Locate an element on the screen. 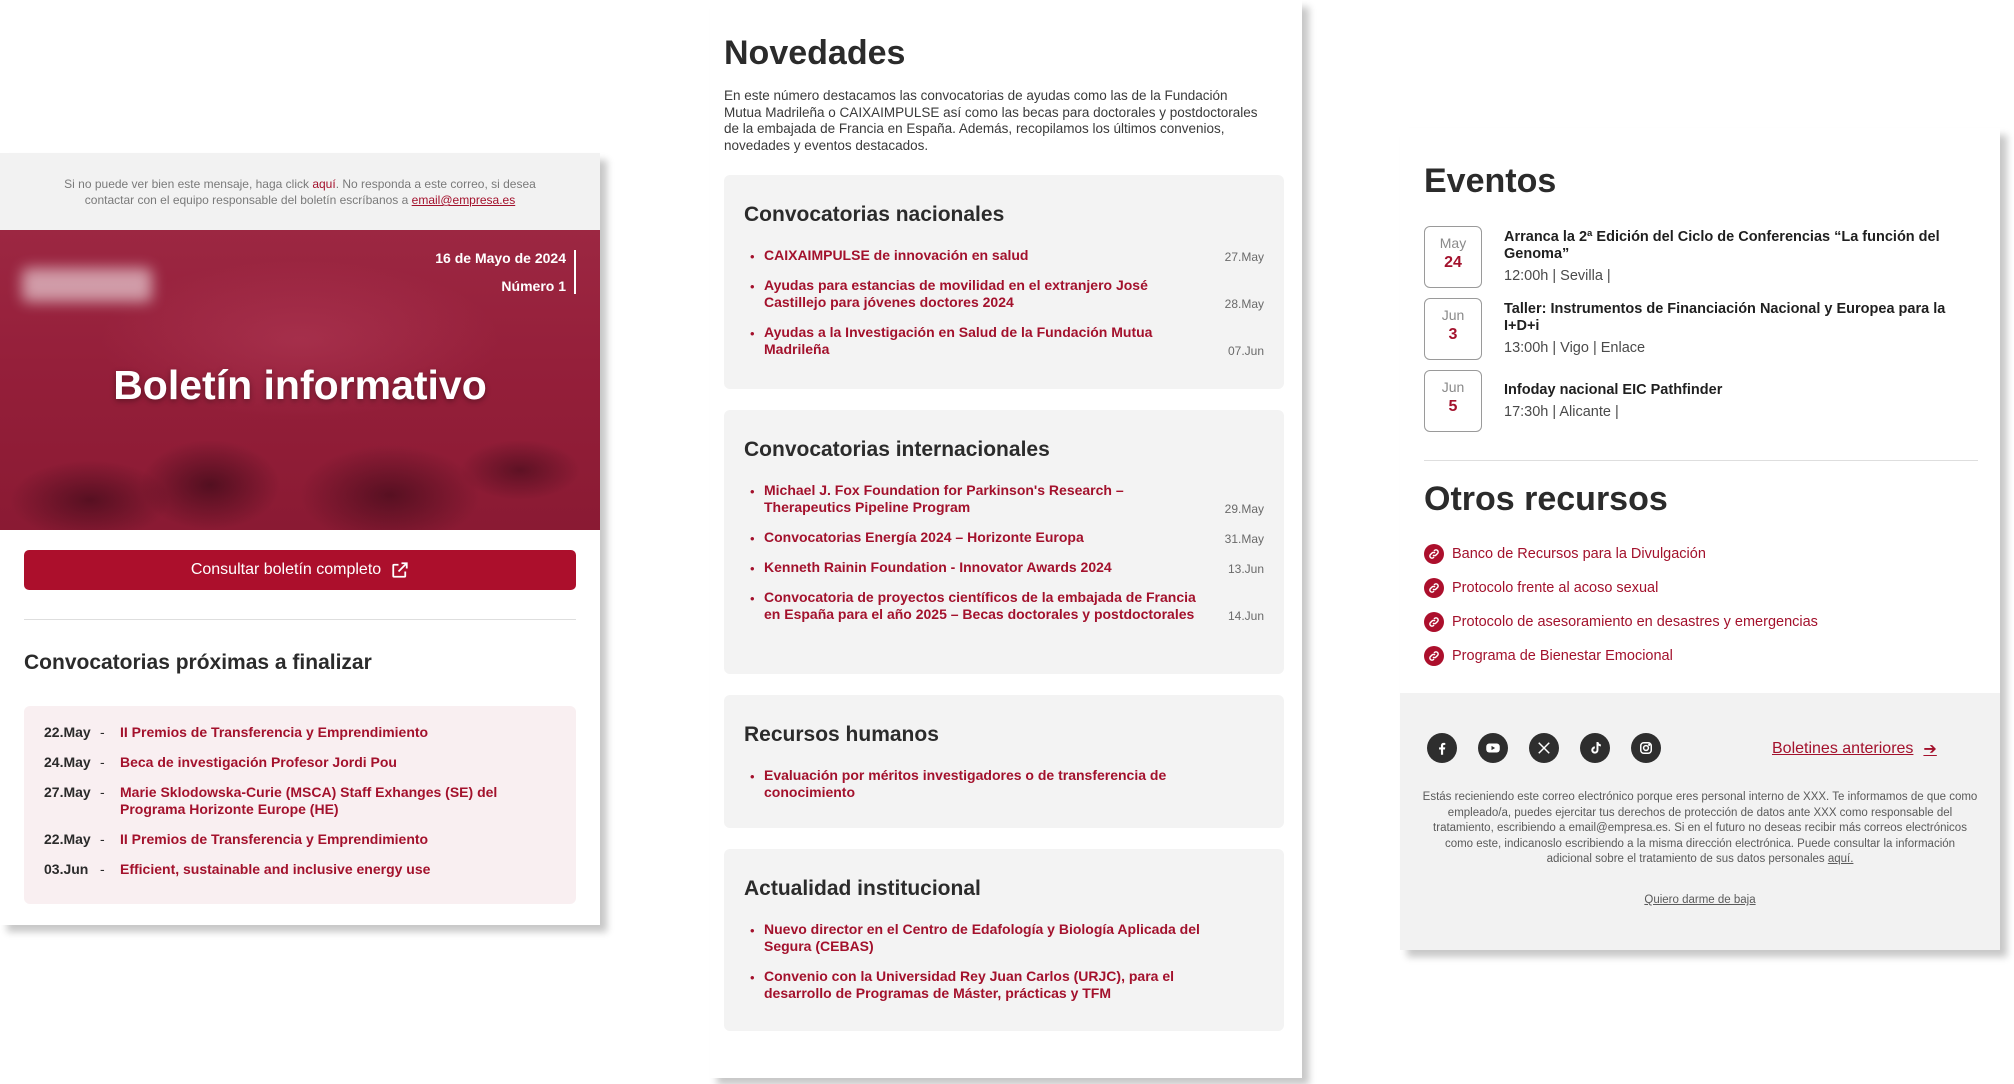  hero-divider is located at coordinates (575, 272).